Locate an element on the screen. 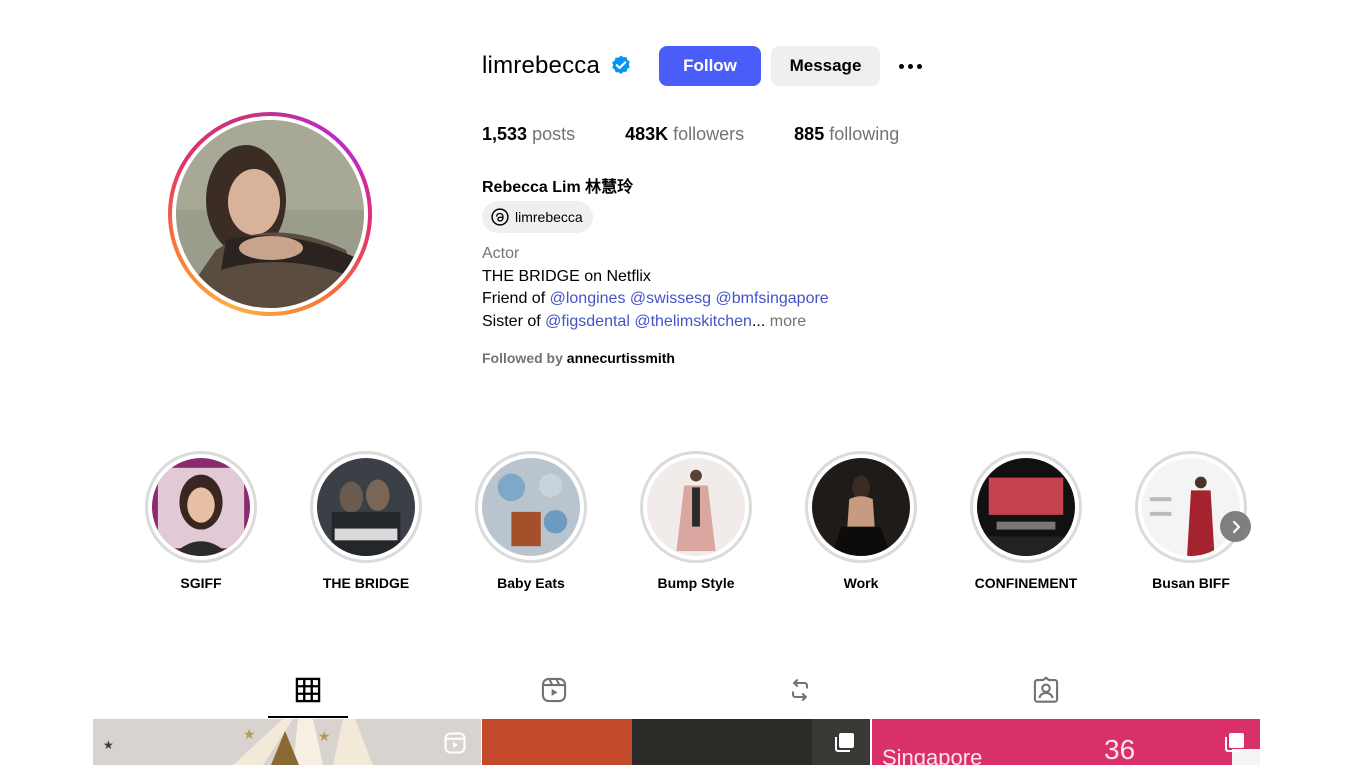 Image resolution: width=1345 pixels, height=765 pixels. svg-text: Singapore is located at coordinates (932, 755).